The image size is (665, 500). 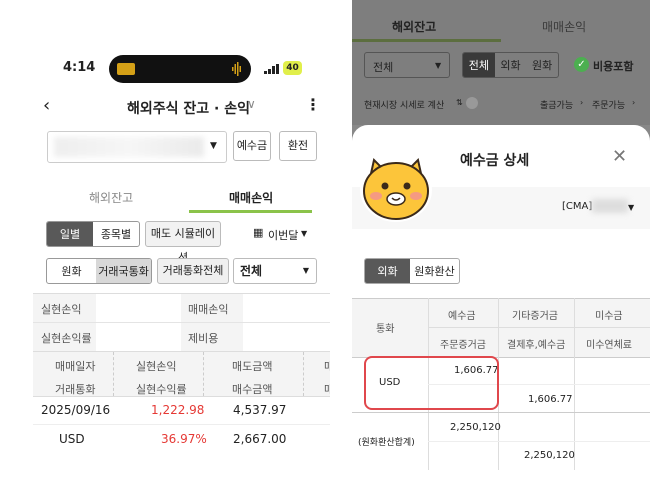 What do you see at coordinates (479, 65) in the screenshot?
I see `seg-all: 전체` at bounding box center [479, 65].